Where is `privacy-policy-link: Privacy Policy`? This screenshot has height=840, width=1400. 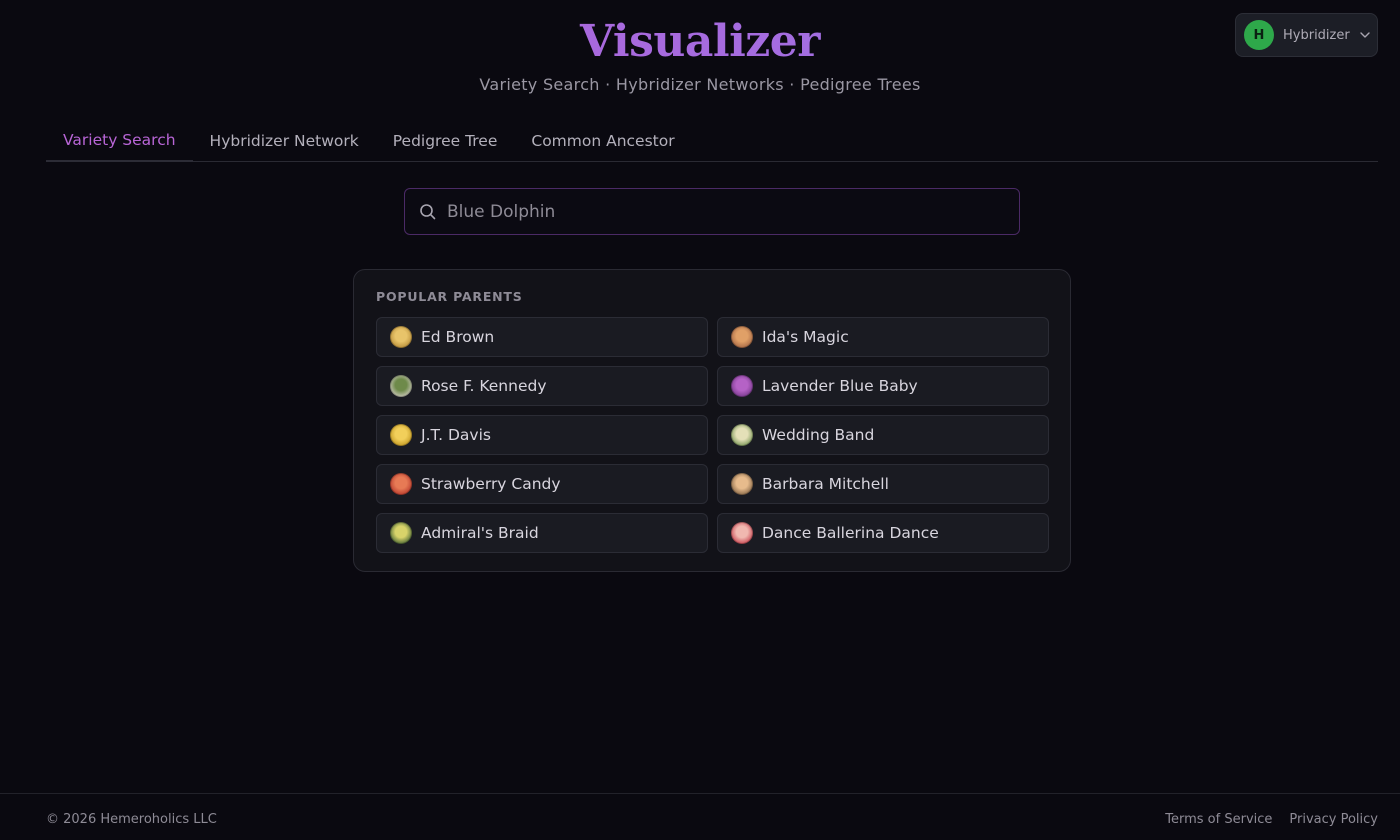
privacy-policy-link: Privacy Policy is located at coordinates (1333, 819).